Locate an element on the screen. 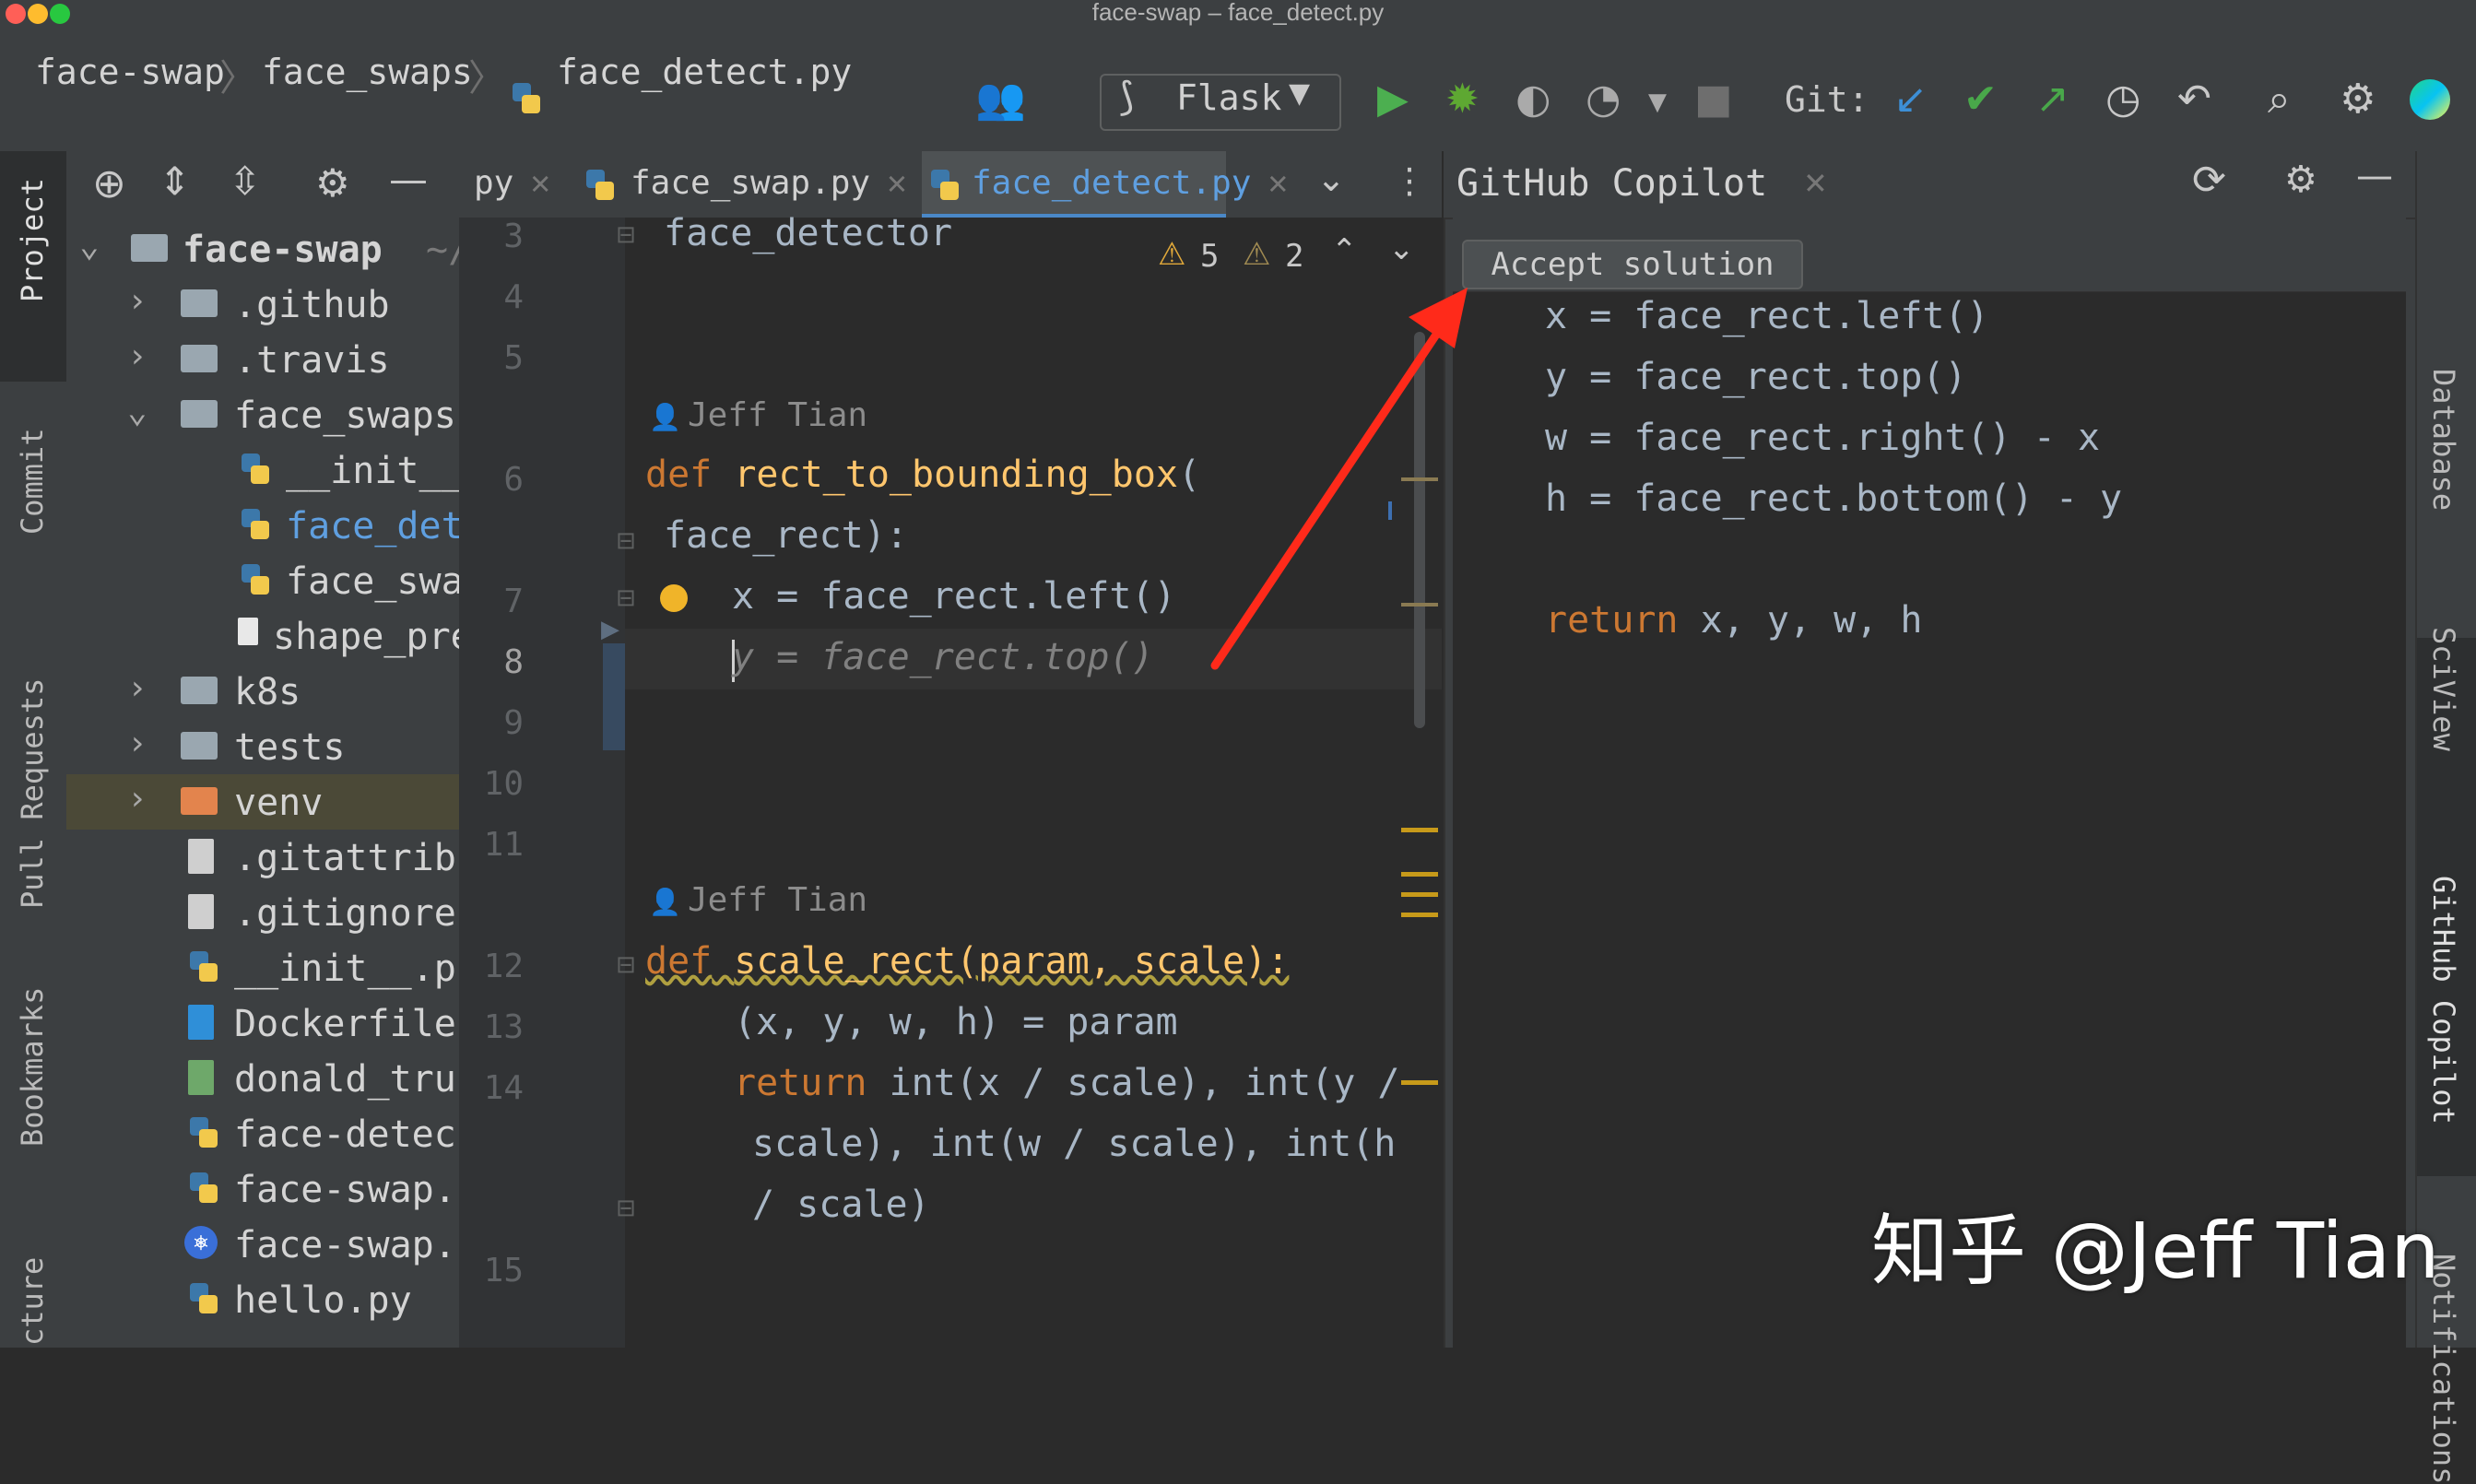 This screenshot has width=2476, height=1484. annotation-arrow is located at coordinates (1339, 479).